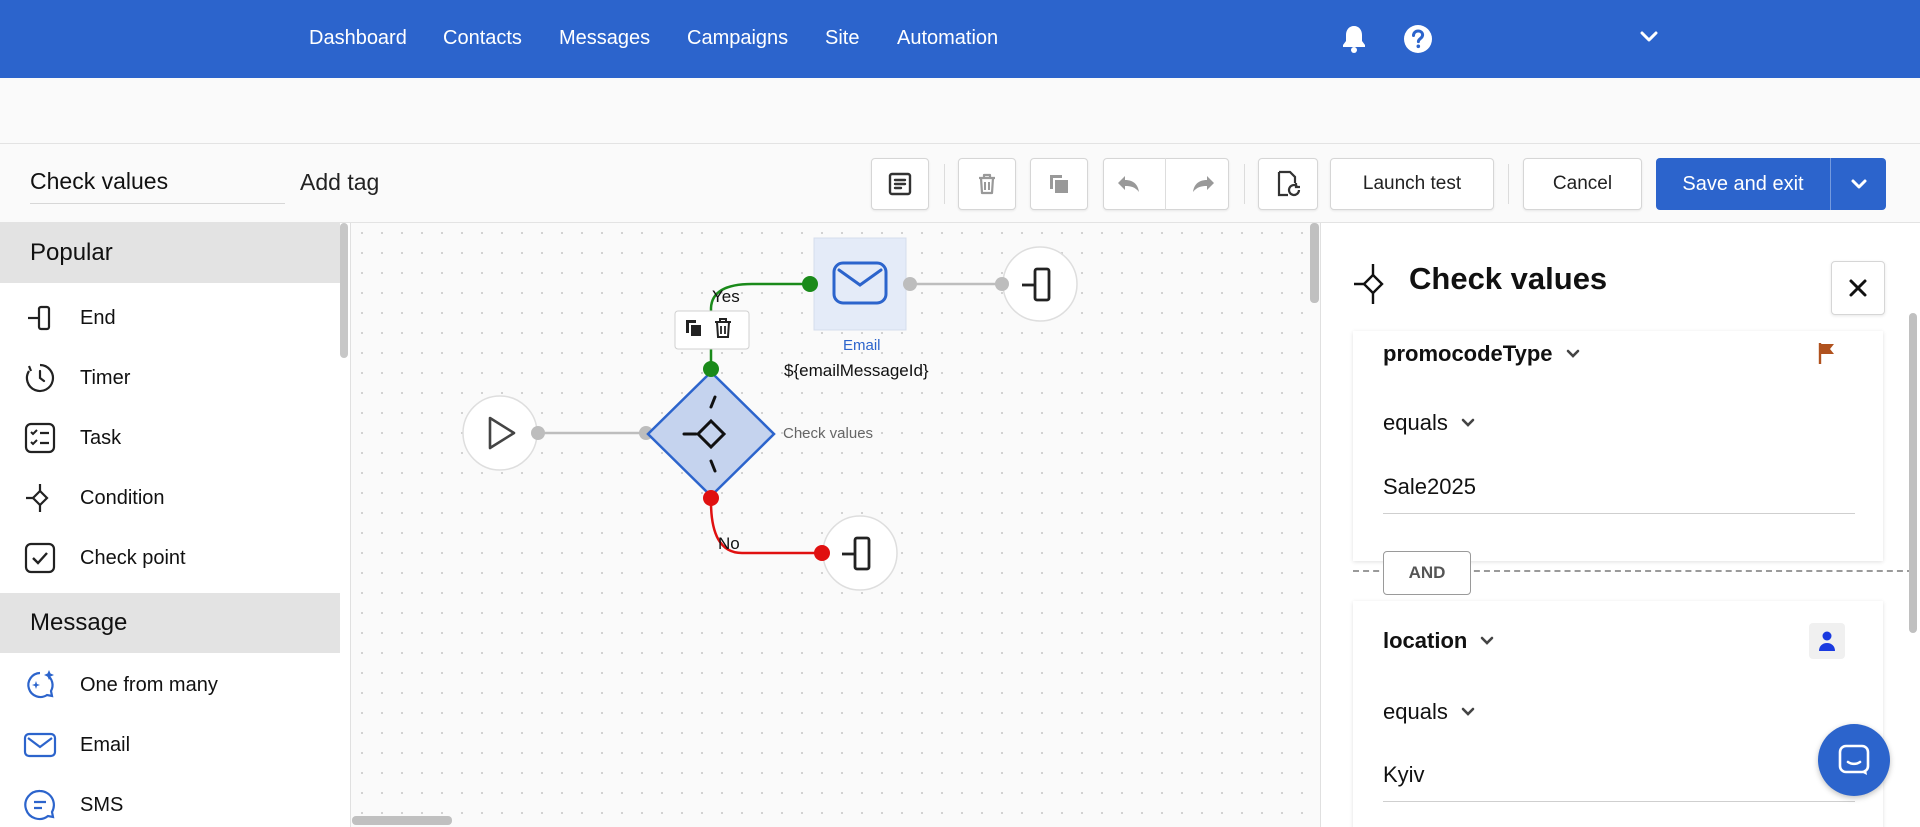 Image resolution: width=1920 pixels, height=827 pixels. What do you see at coordinates (862, 345) in the screenshot?
I see `email-node-label: Email` at bounding box center [862, 345].